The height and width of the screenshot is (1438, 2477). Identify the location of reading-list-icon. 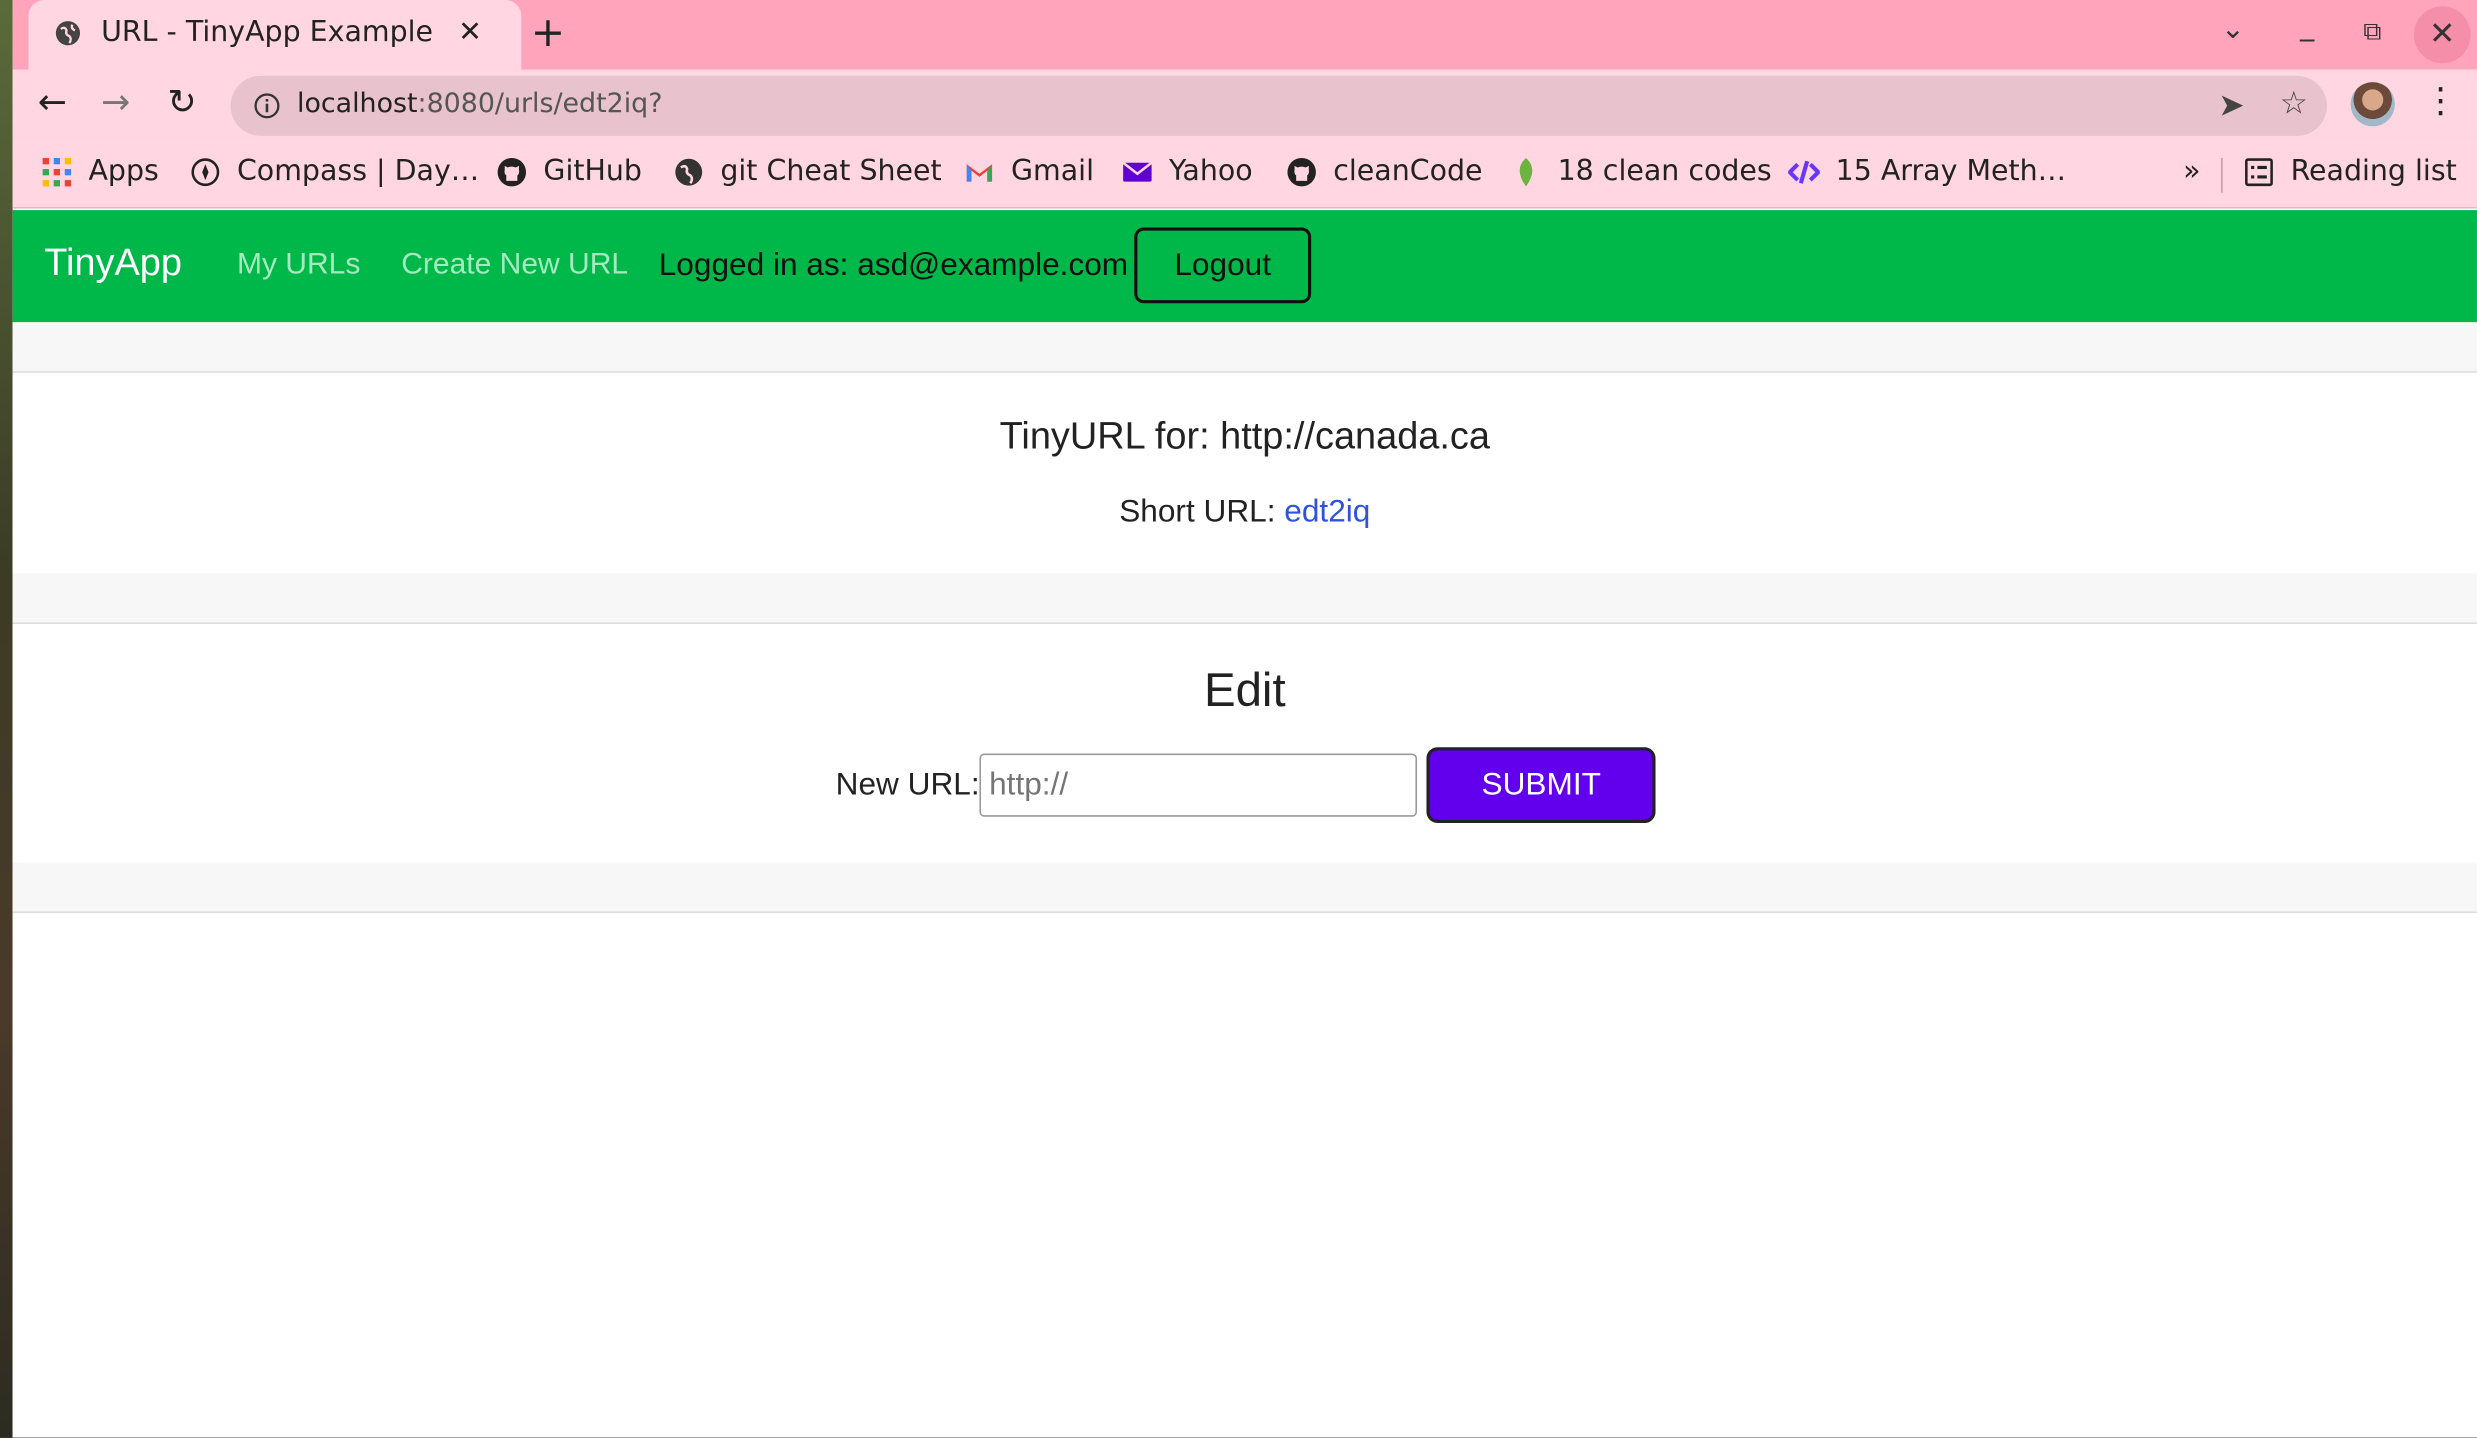
(2259, 171).